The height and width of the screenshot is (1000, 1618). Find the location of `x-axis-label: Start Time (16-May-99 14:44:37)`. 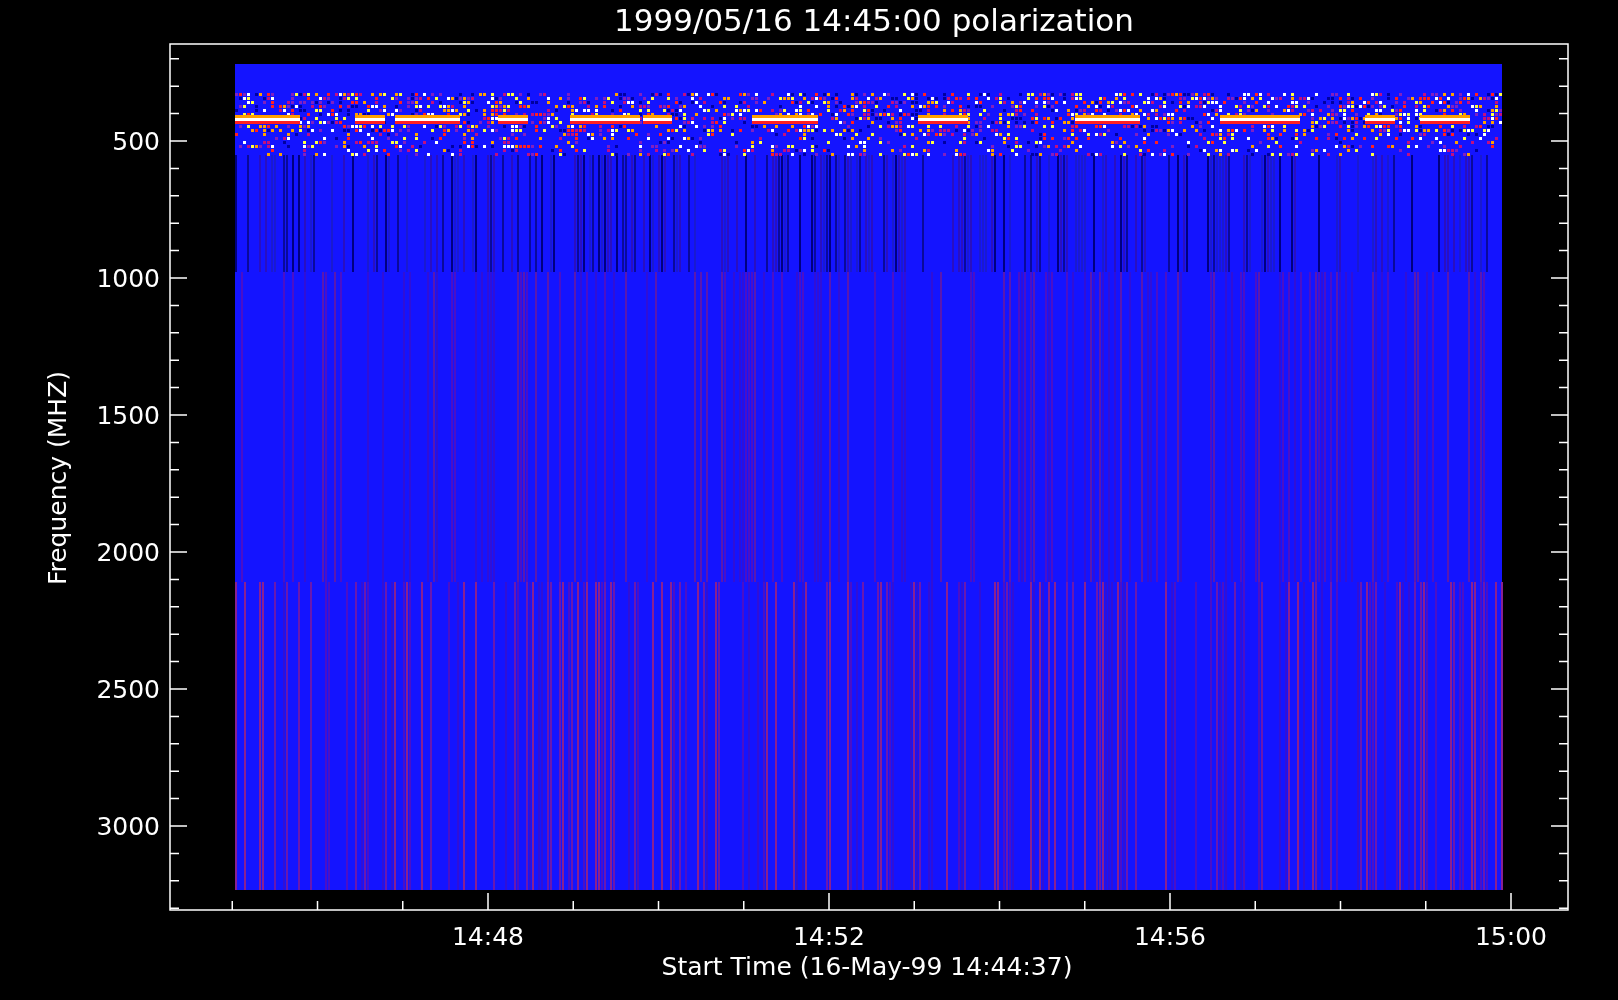

x-axis-label: Start Time (16-May-99 14:44:37) is located at coordinates (867, 966).